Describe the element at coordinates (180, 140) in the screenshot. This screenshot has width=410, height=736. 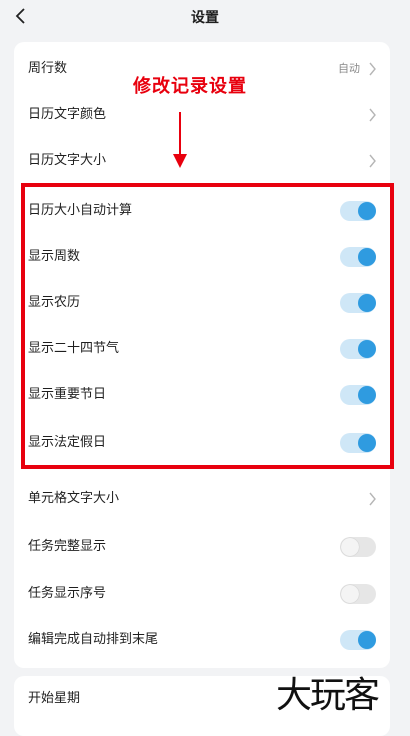
I see `arrow-down-icon` at that location.